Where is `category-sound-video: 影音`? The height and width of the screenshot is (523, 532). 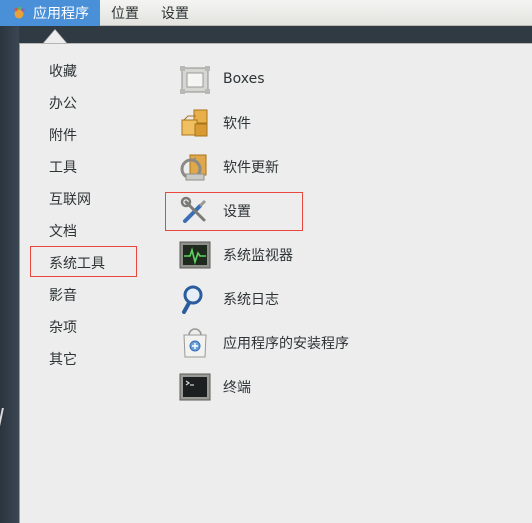
category-sound-video: 影音 is located at coordinates (77, 296).